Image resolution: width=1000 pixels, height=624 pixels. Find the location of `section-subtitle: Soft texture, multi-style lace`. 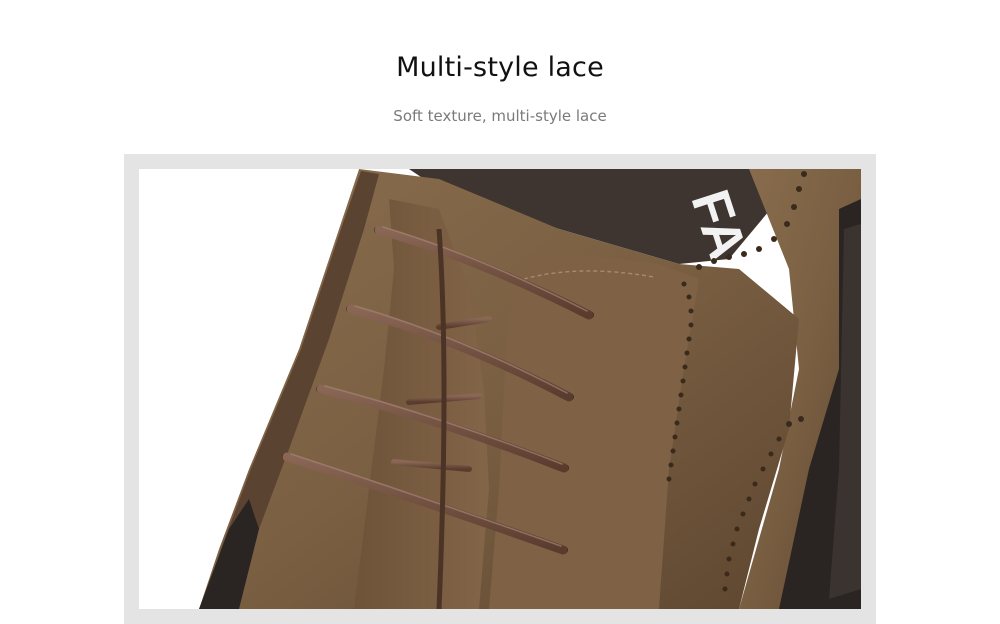

section-subtitle: Soft texture, multi-style lace is located at coordinates (500, 116).